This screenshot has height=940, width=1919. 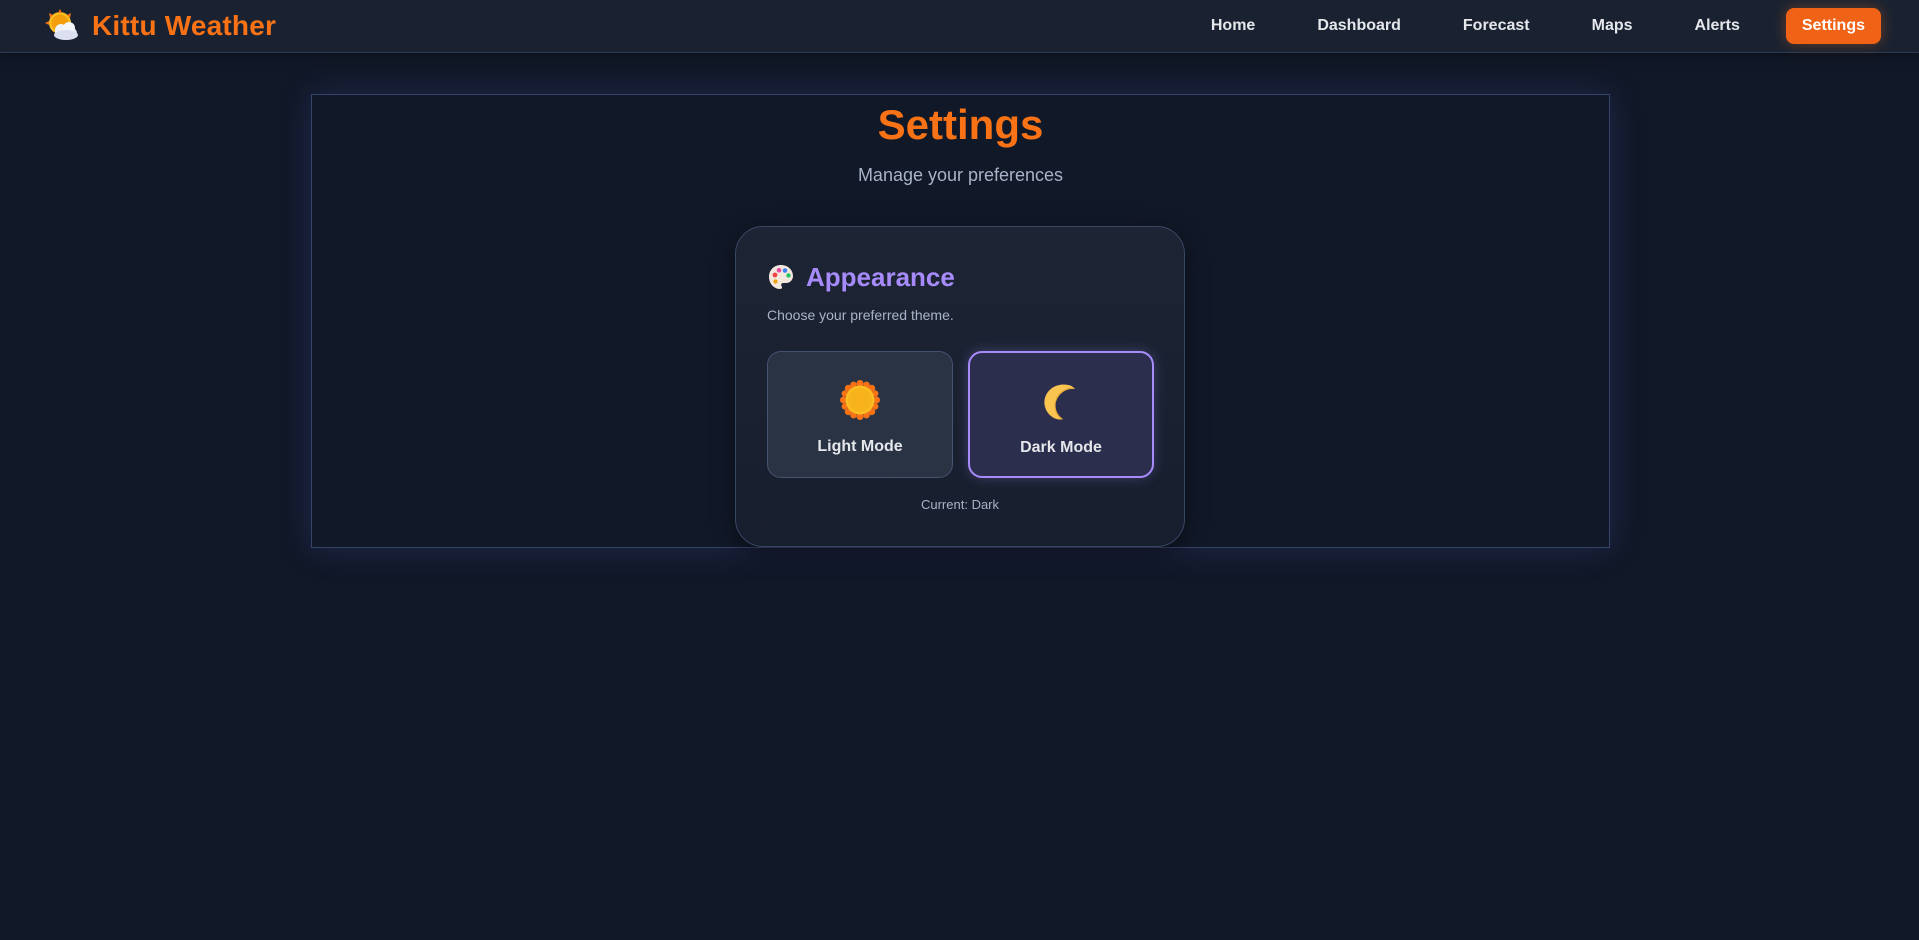 I want to click on light-mode-option: Light Mode, so click(x=860, y=414).